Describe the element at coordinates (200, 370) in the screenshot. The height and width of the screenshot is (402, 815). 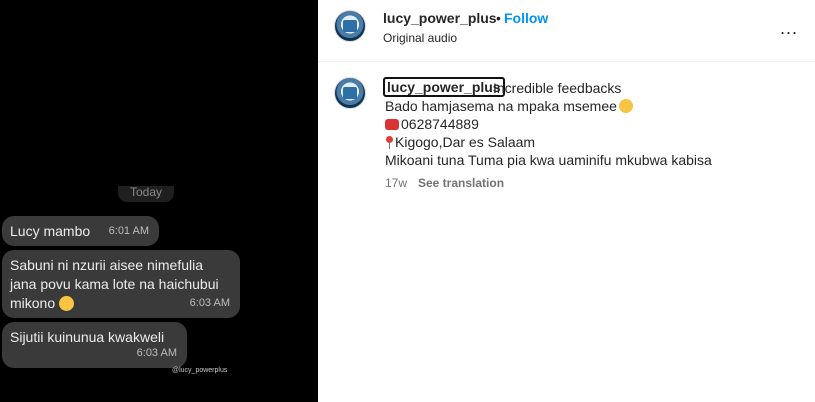
I see `tiktok-watermark: @lucy_powerplus` at that location.